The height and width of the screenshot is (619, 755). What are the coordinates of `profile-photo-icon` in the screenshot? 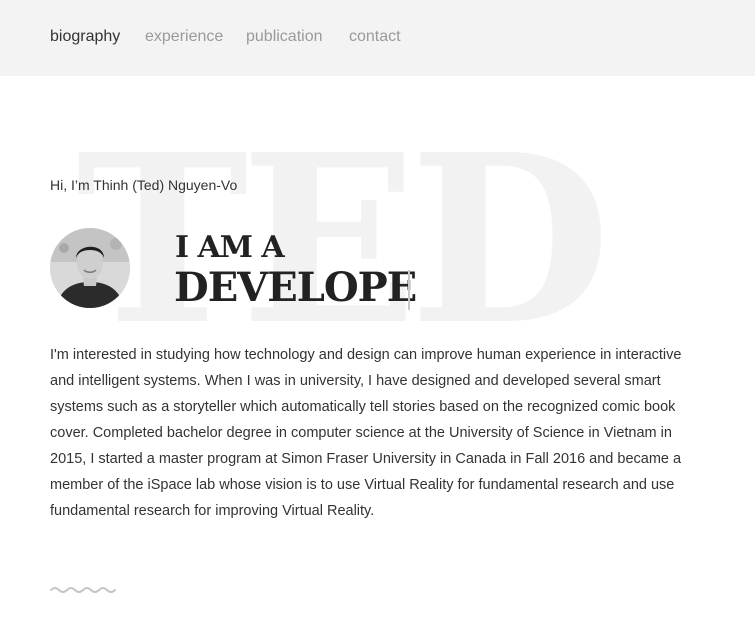 It's located at (90, 268).